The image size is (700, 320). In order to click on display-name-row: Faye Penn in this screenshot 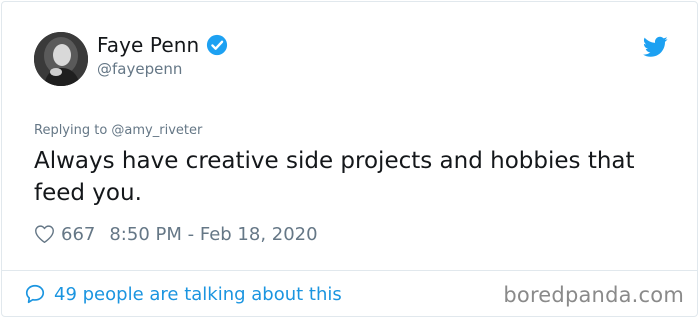, I will do `click(162, 45)`.